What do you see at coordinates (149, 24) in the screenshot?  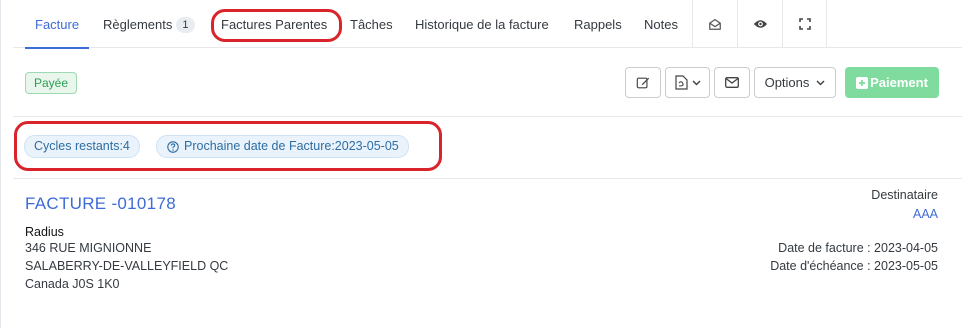 I see `tab-reglements: Règlements 1` at bounding box center [149, 24].